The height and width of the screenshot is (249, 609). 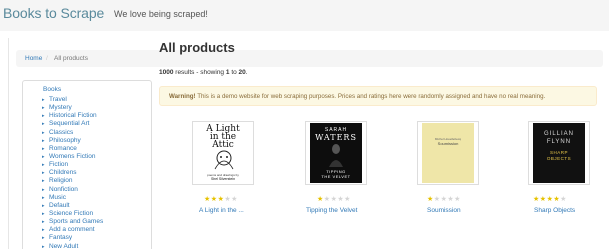 I want to click on category-label: Fantasy, so click(x=61, y=238).